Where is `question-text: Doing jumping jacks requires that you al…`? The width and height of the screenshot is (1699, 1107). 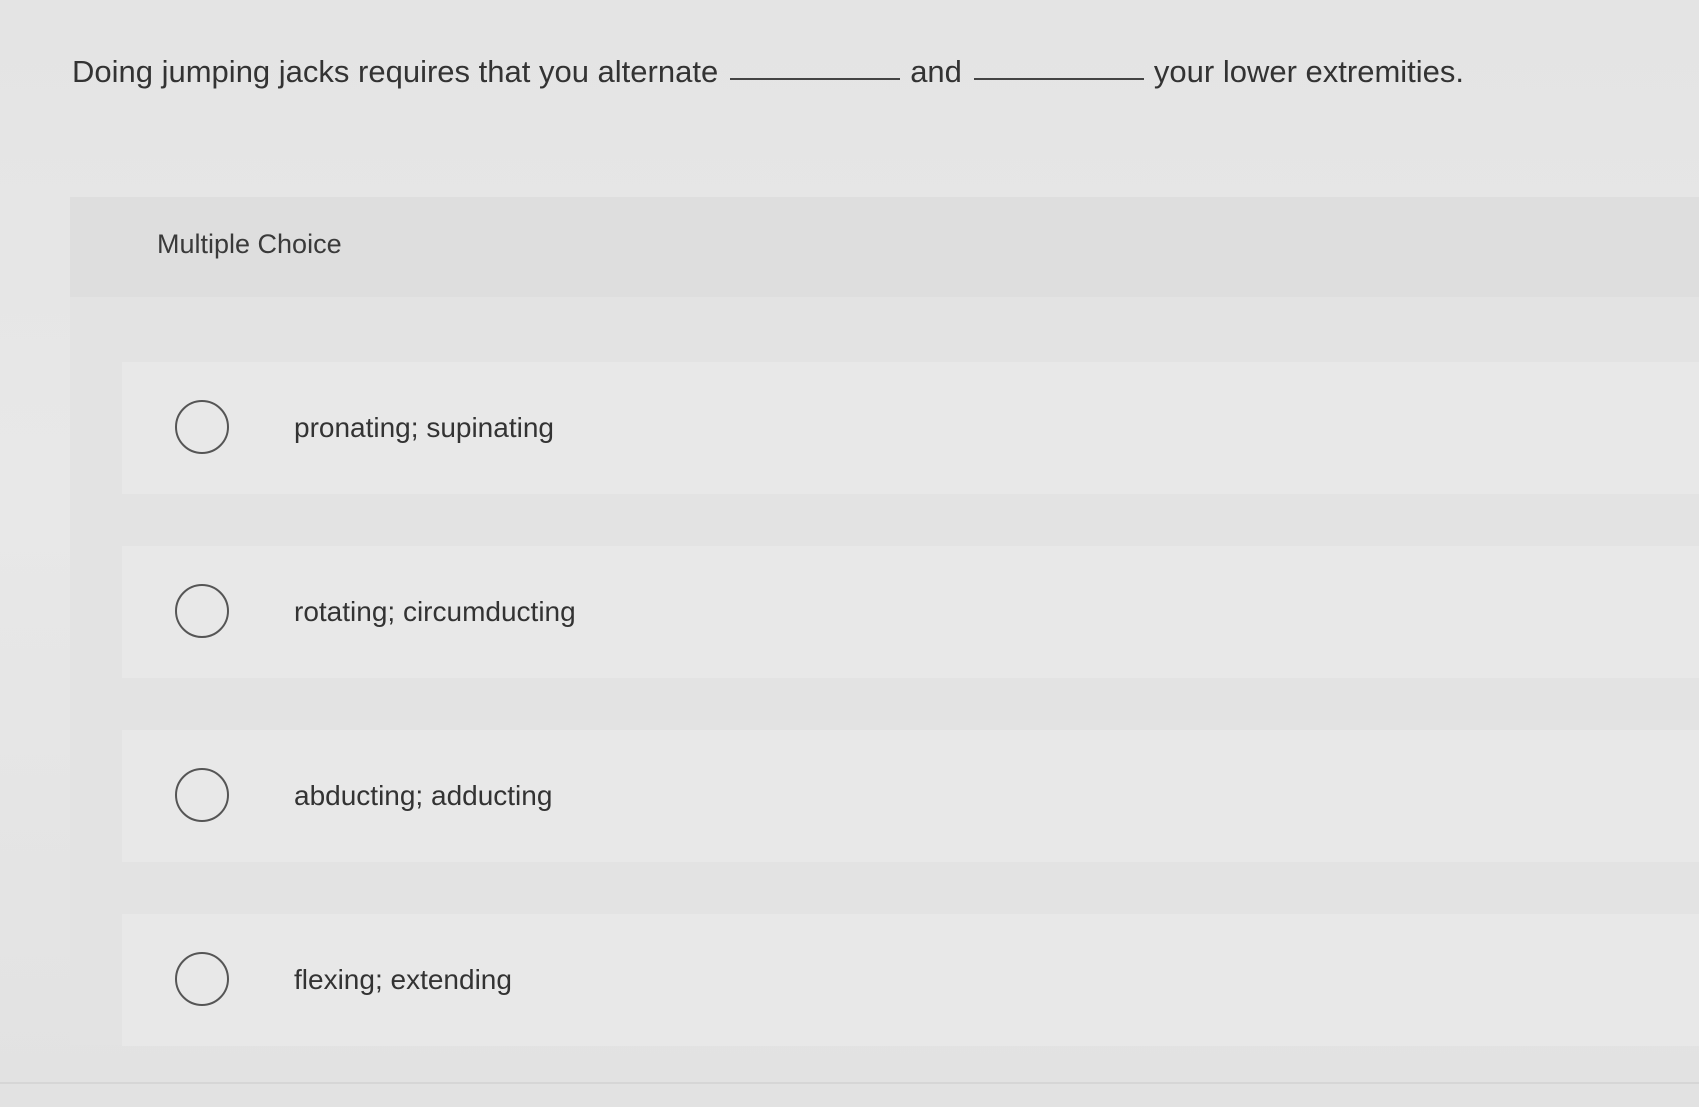
question-text: Doing jumping jacks requires that you al… is located at coordinates (872, 72).